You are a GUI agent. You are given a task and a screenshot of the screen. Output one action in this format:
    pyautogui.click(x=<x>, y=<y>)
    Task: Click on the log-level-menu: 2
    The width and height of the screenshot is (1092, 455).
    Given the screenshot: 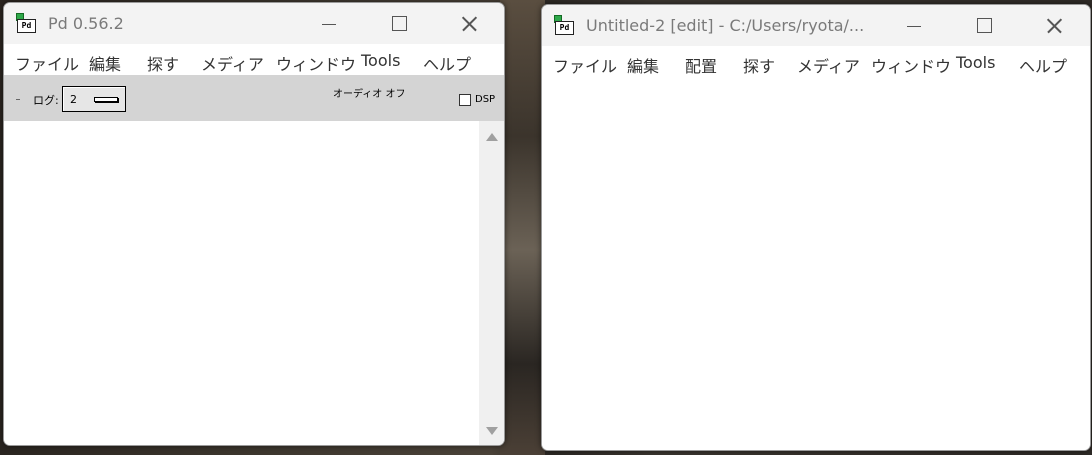 What is the action you would take?
    pyautogui.click(x=94, y=99)
    